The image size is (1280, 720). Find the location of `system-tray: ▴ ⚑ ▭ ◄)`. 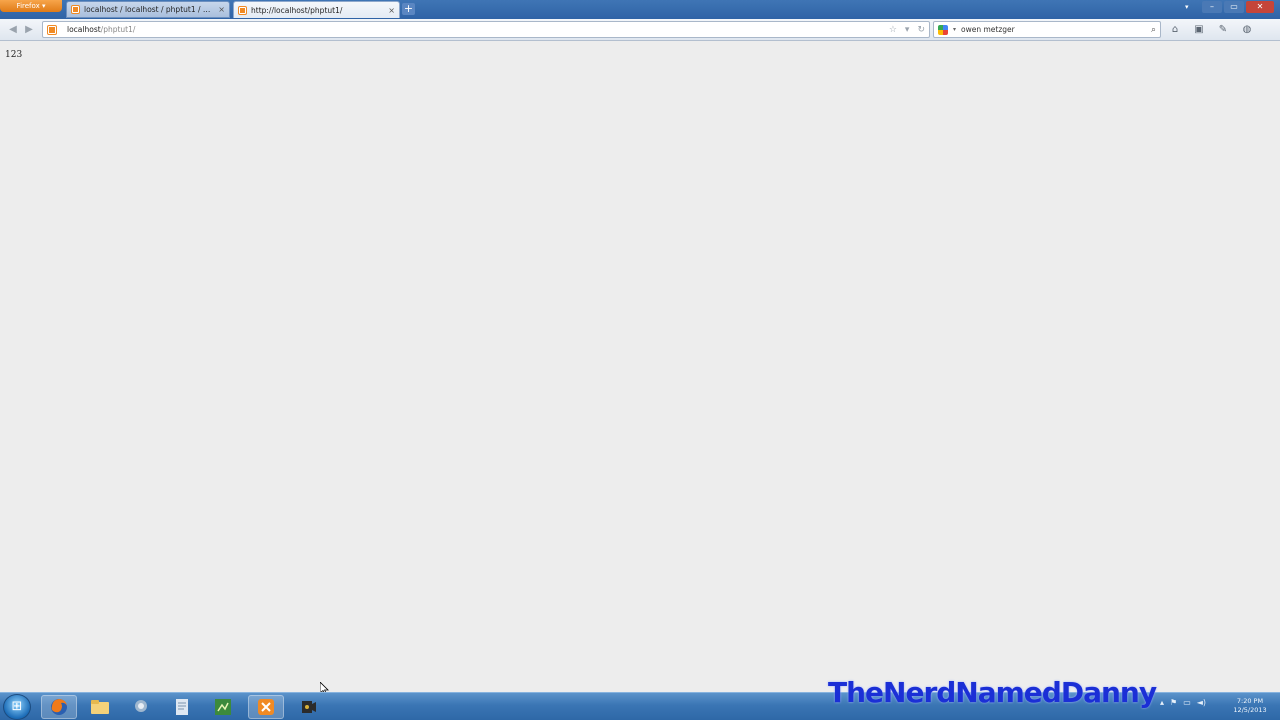

system-tray: ▴ ⚑ ▭ ◄) is located at coordinates (1183, 702).